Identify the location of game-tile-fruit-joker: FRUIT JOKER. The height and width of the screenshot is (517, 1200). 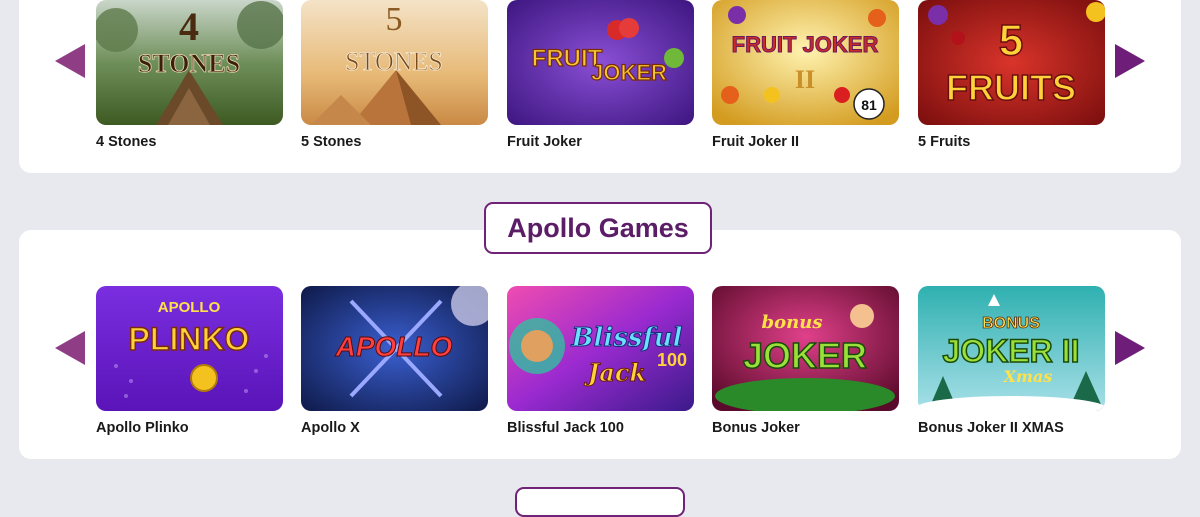
(600, 62).